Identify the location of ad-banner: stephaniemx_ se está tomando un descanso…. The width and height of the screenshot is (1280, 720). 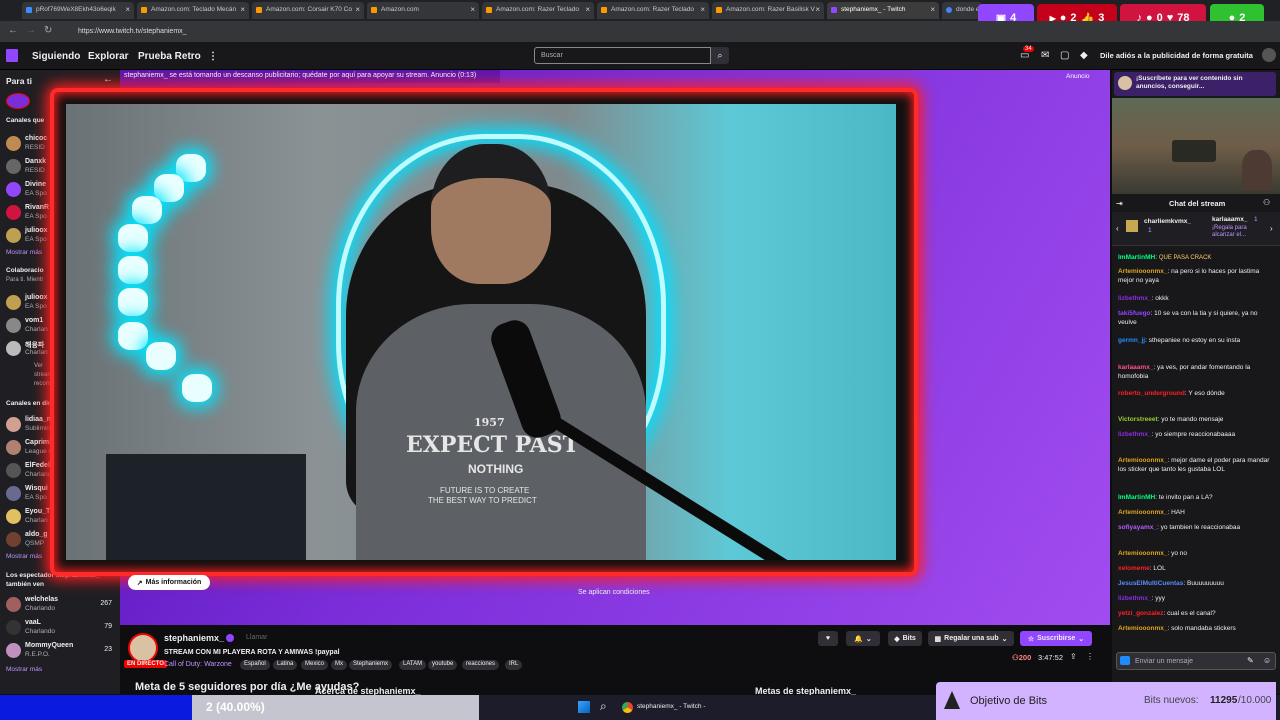
(310, 76).